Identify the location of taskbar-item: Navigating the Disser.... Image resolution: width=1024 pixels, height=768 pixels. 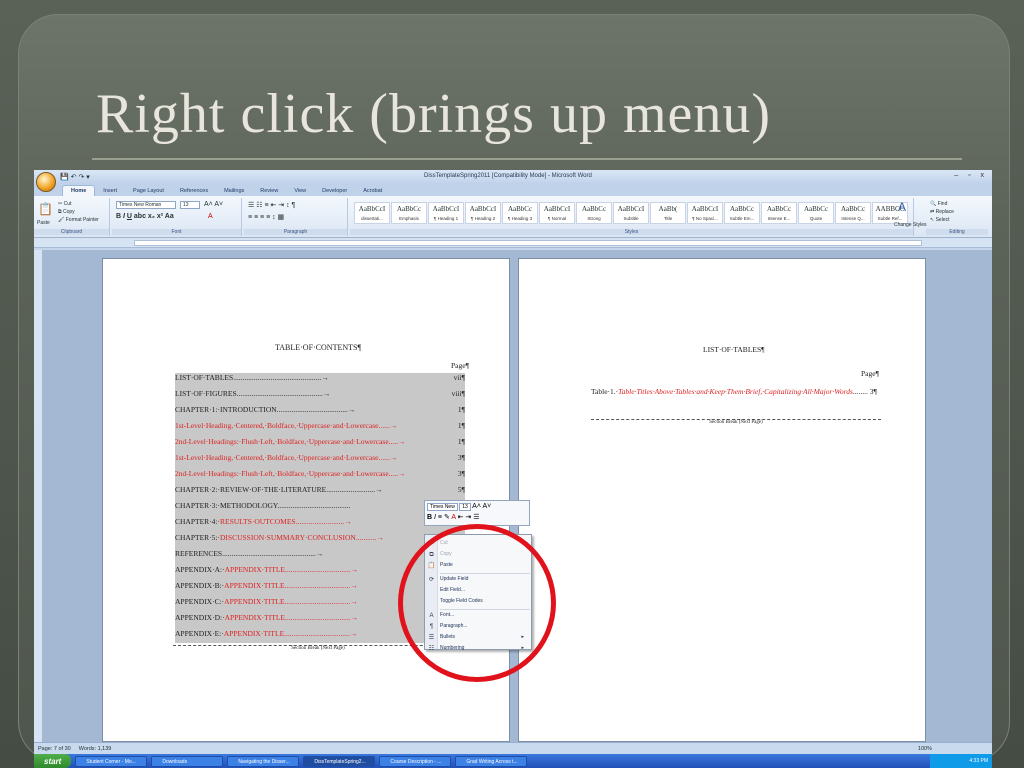
(263, 761).